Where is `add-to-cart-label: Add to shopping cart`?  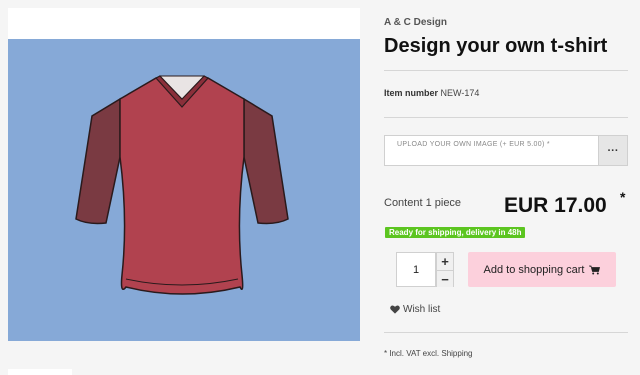 add-to-cart-label: Add to shopping cart is located at coordinates (534, 269).